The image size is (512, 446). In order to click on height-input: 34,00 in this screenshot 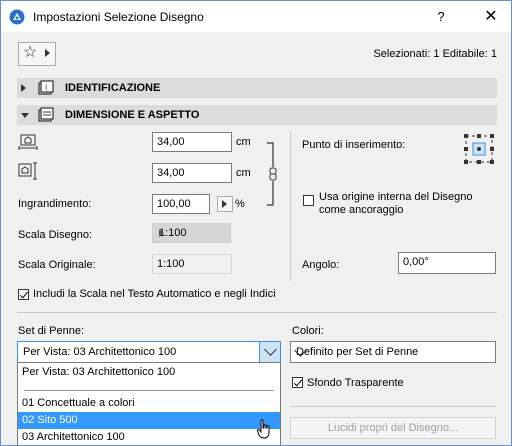, I will do `click(192, 173)`.